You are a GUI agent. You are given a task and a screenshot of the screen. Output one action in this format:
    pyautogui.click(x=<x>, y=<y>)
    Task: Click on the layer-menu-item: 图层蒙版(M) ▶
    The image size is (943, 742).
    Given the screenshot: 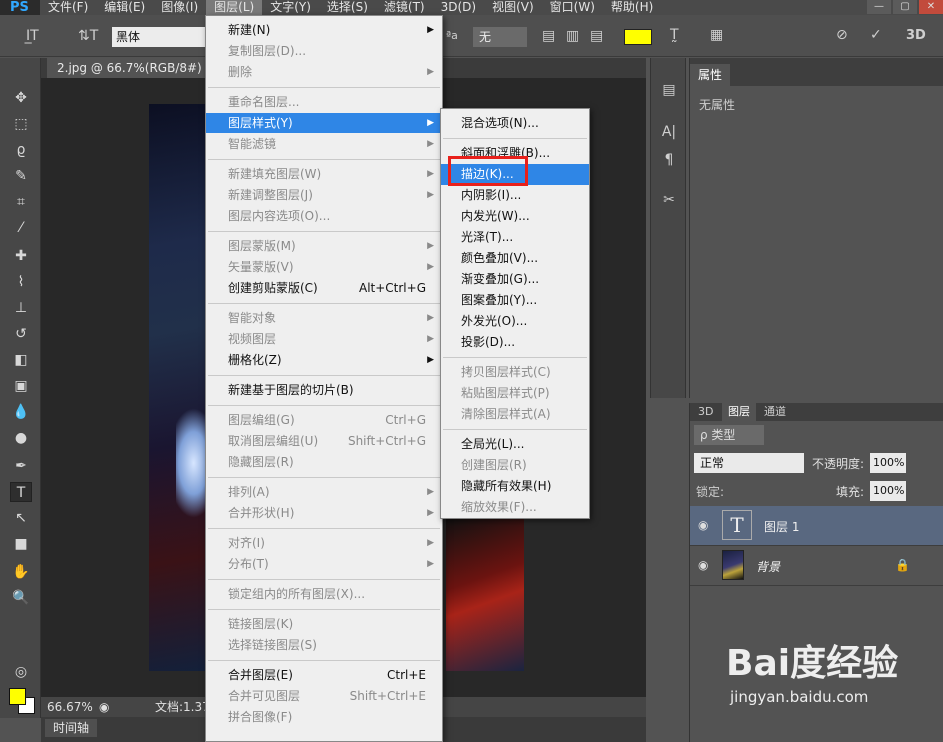 What is the action you would take?
    pyautogui.click(x=324, y=246)
    